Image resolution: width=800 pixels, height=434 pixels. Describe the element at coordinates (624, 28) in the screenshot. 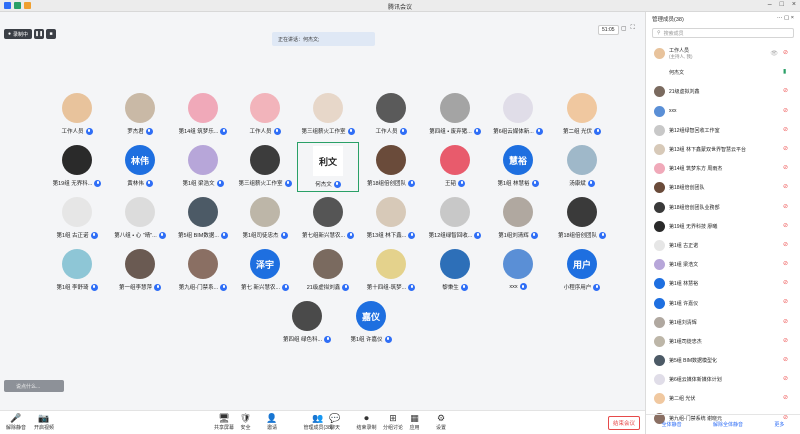

I see `layout-icon: ▢` at that location.